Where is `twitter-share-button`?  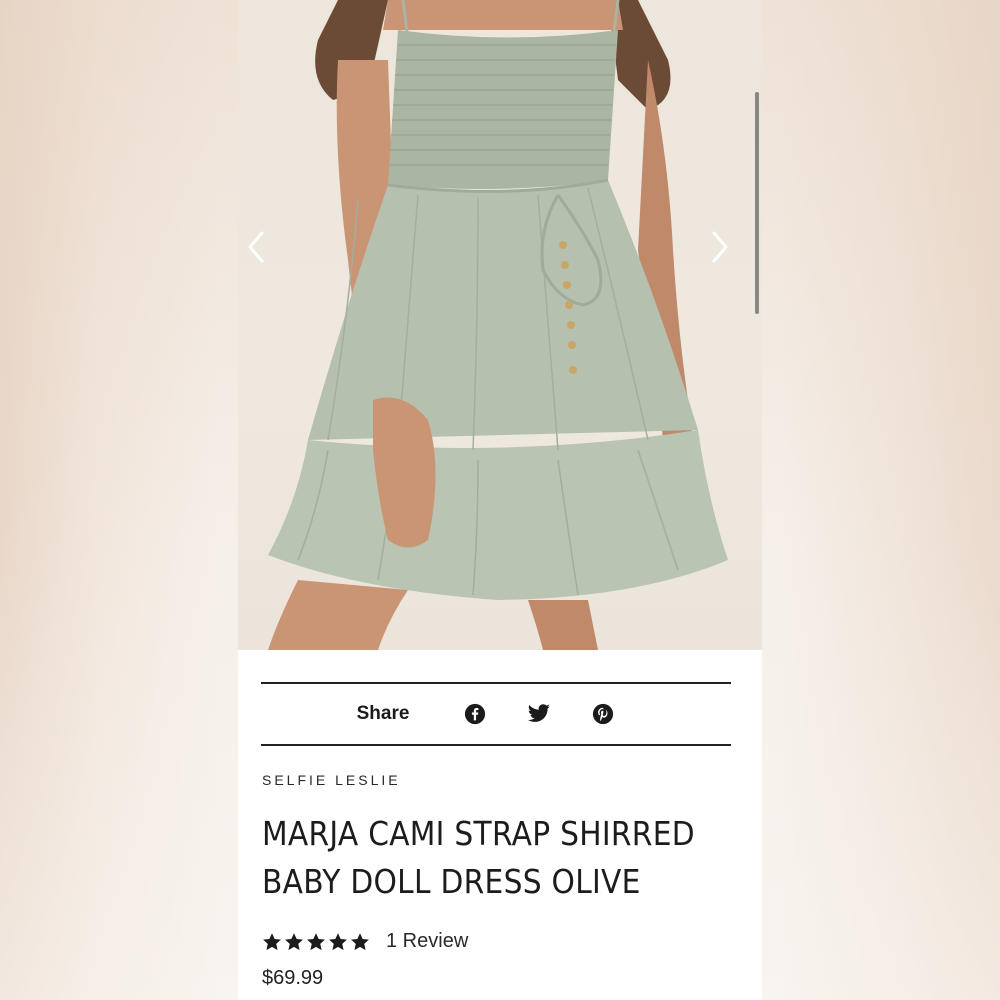
twitter-share-button is located at coordinates (539, 714).